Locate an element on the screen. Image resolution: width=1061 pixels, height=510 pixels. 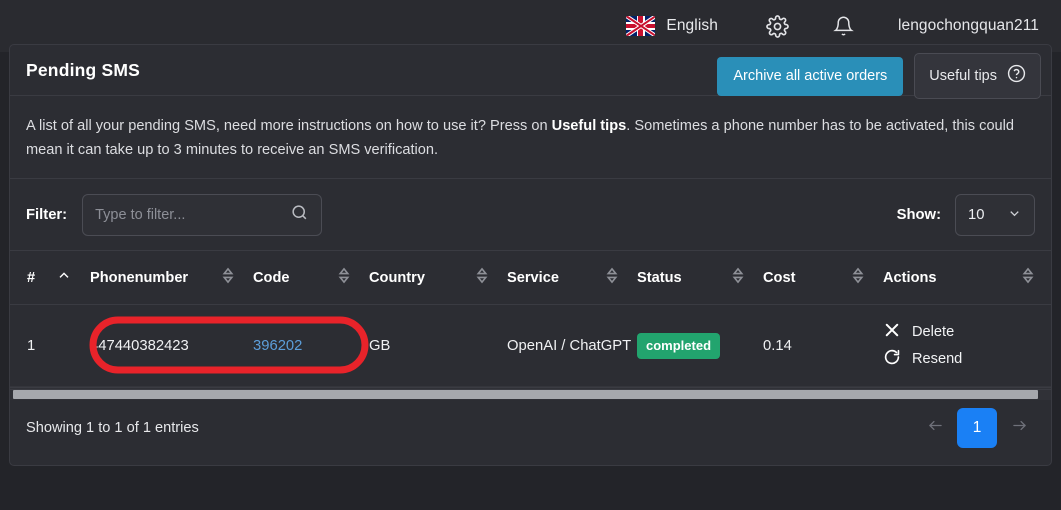
column-header-number: # is located at coordinates (50, 278).